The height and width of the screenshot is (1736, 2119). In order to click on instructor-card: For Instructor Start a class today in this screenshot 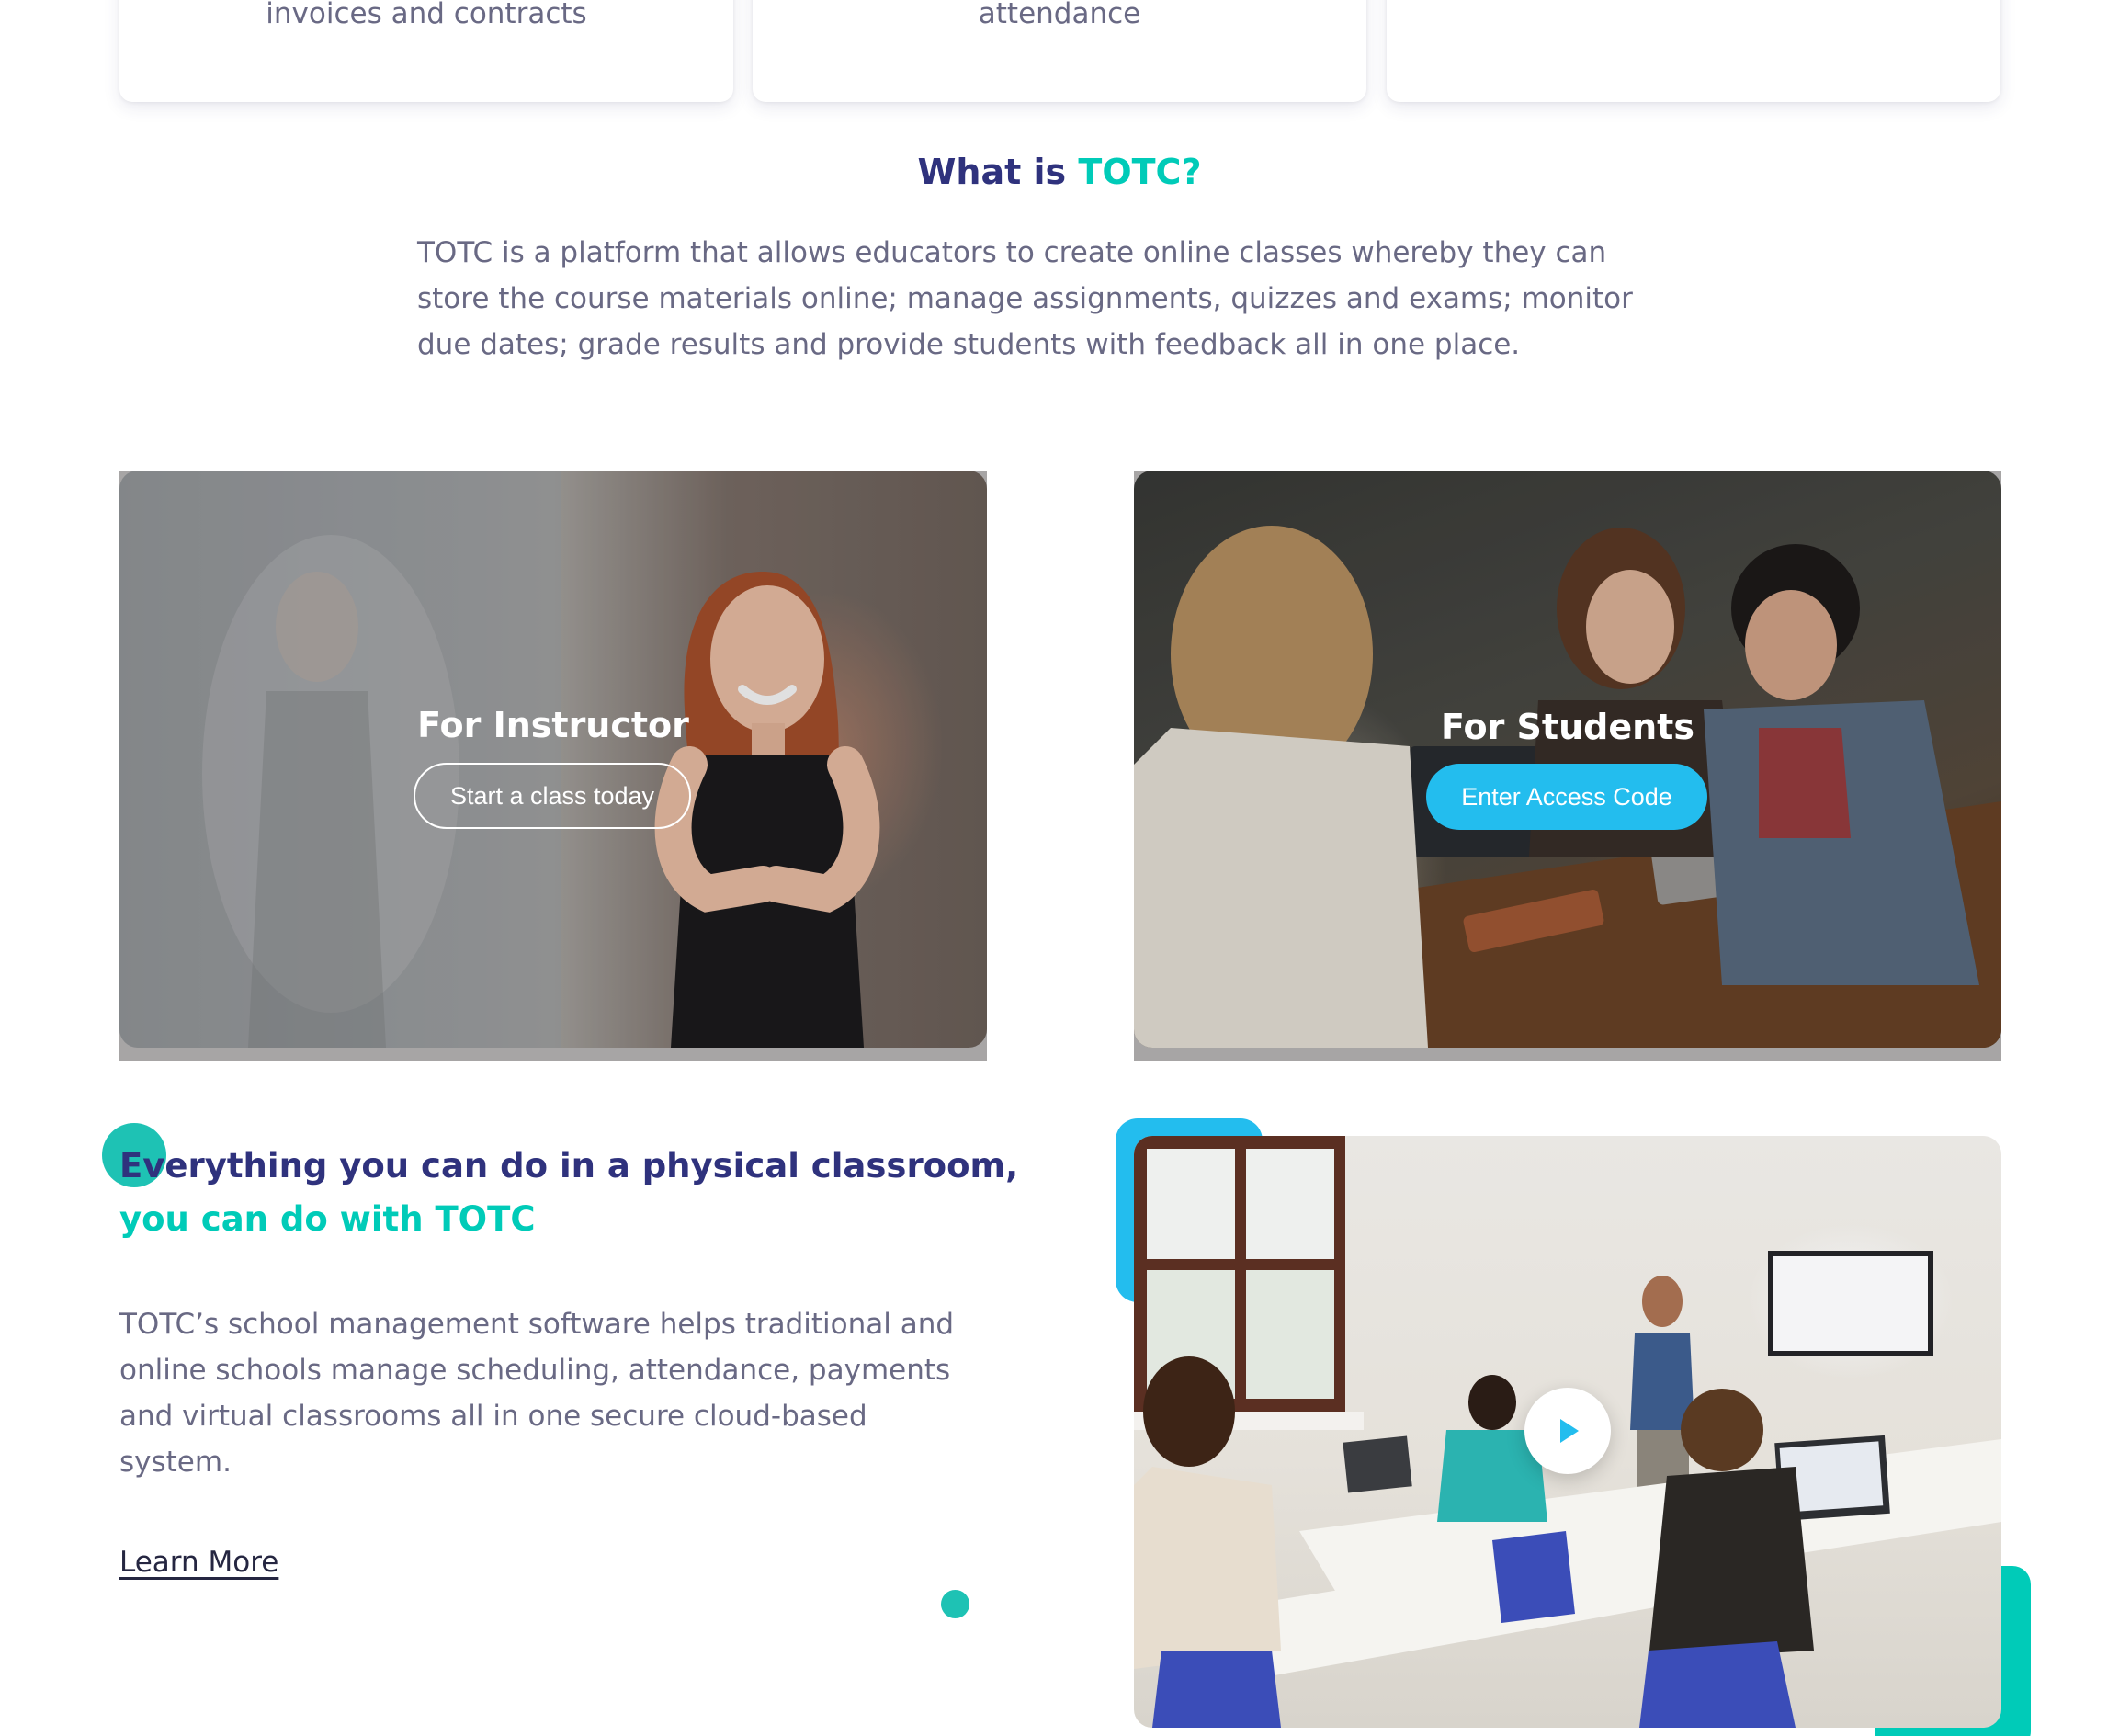, I will do `click(553, 766)`.